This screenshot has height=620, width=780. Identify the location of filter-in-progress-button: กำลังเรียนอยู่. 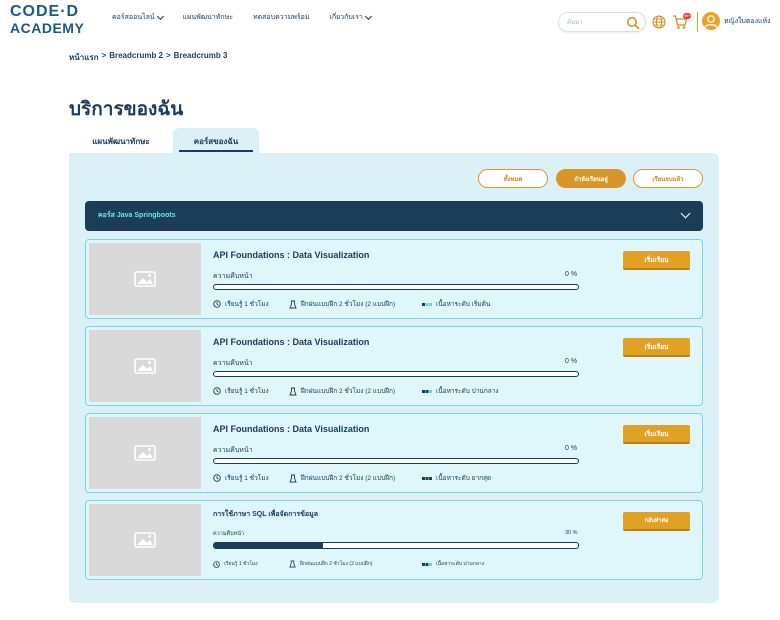
(591, 178).